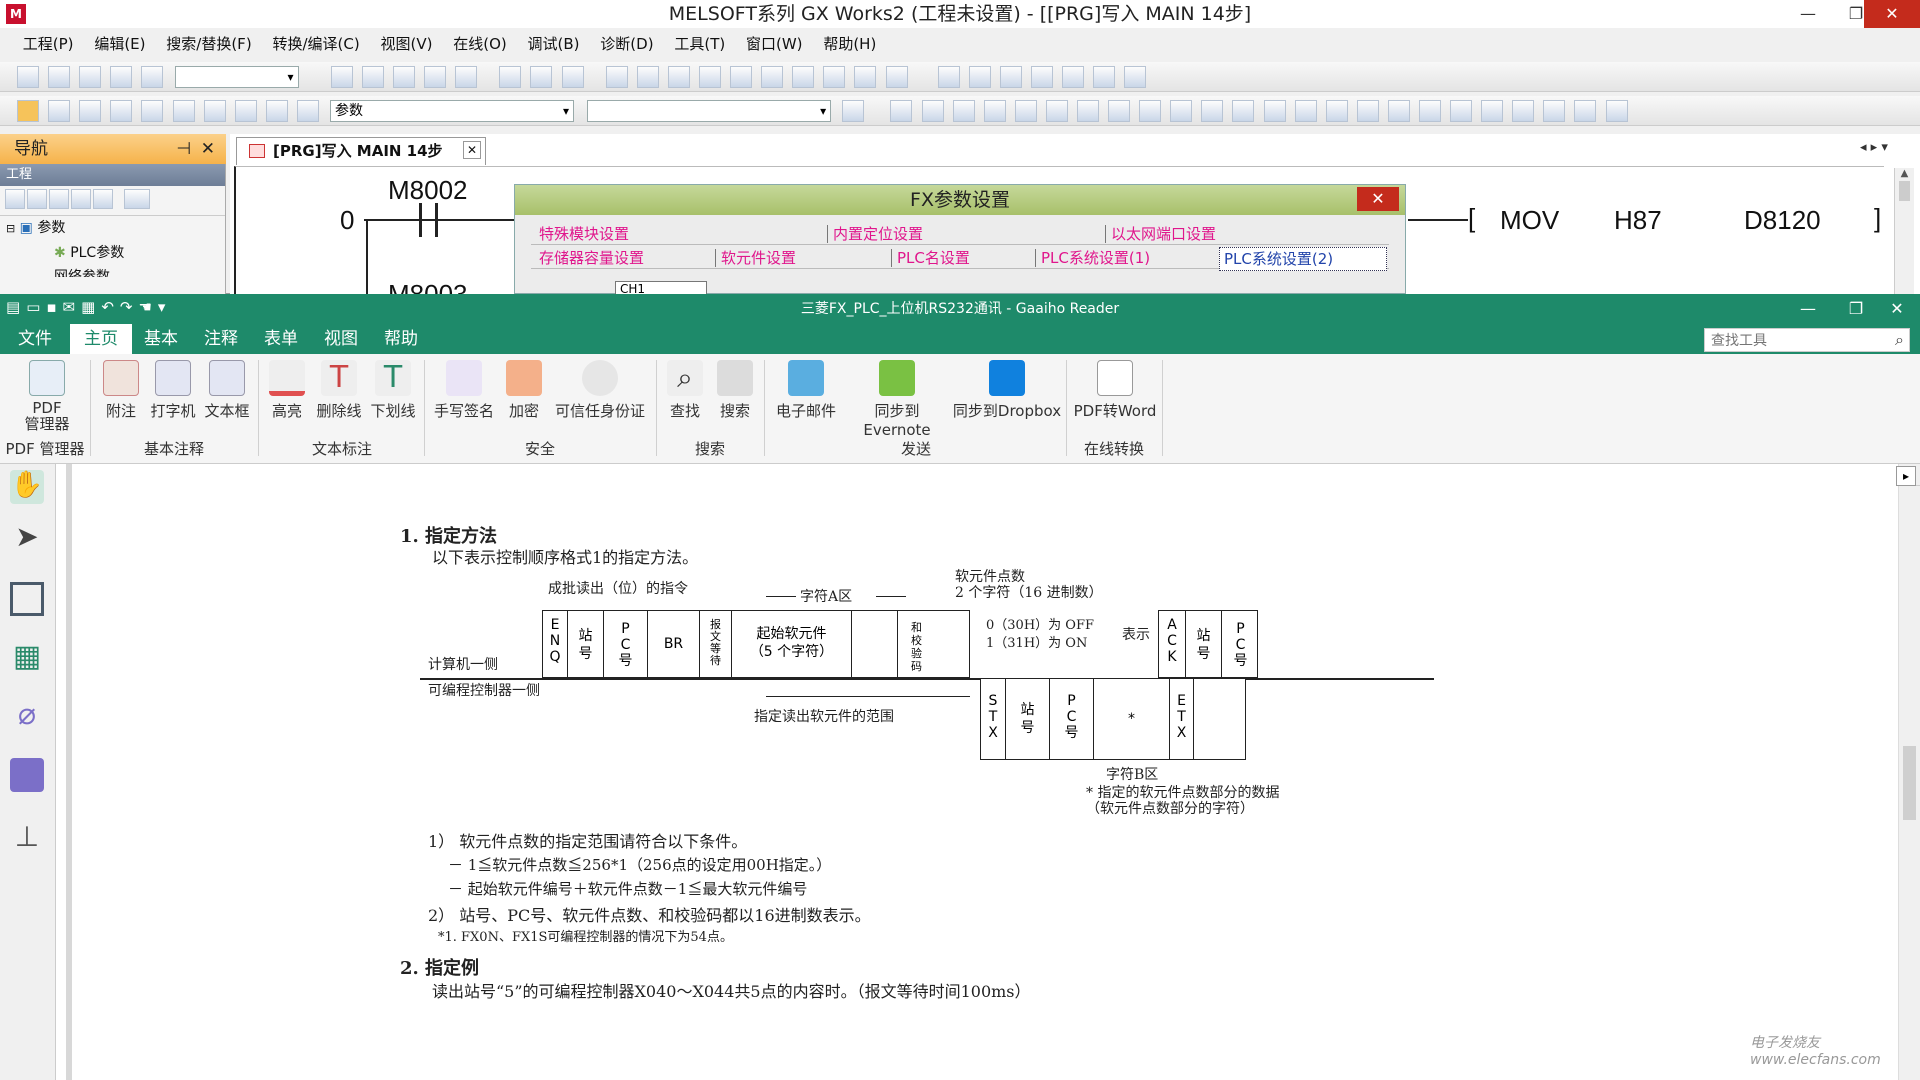 The image size is (1920, 1080). I want to click on monitor-start-icon, so click(616, 77).